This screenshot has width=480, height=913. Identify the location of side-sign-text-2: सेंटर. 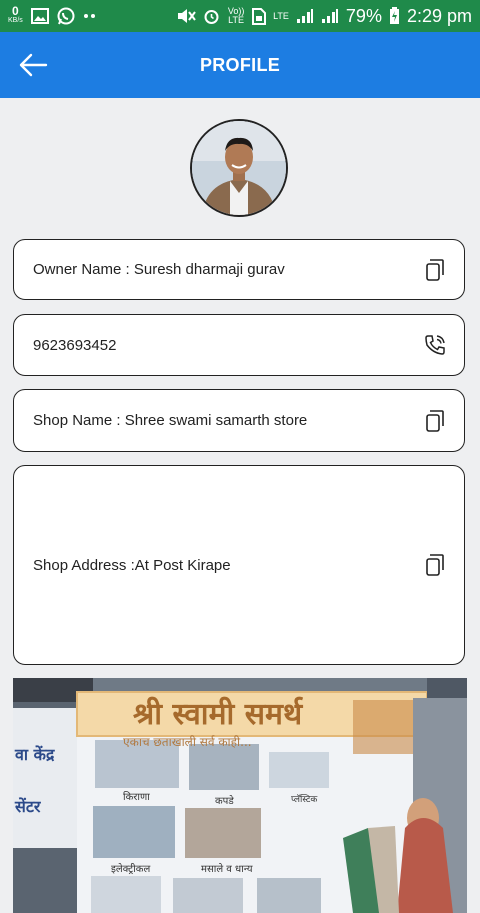
(28, 806).